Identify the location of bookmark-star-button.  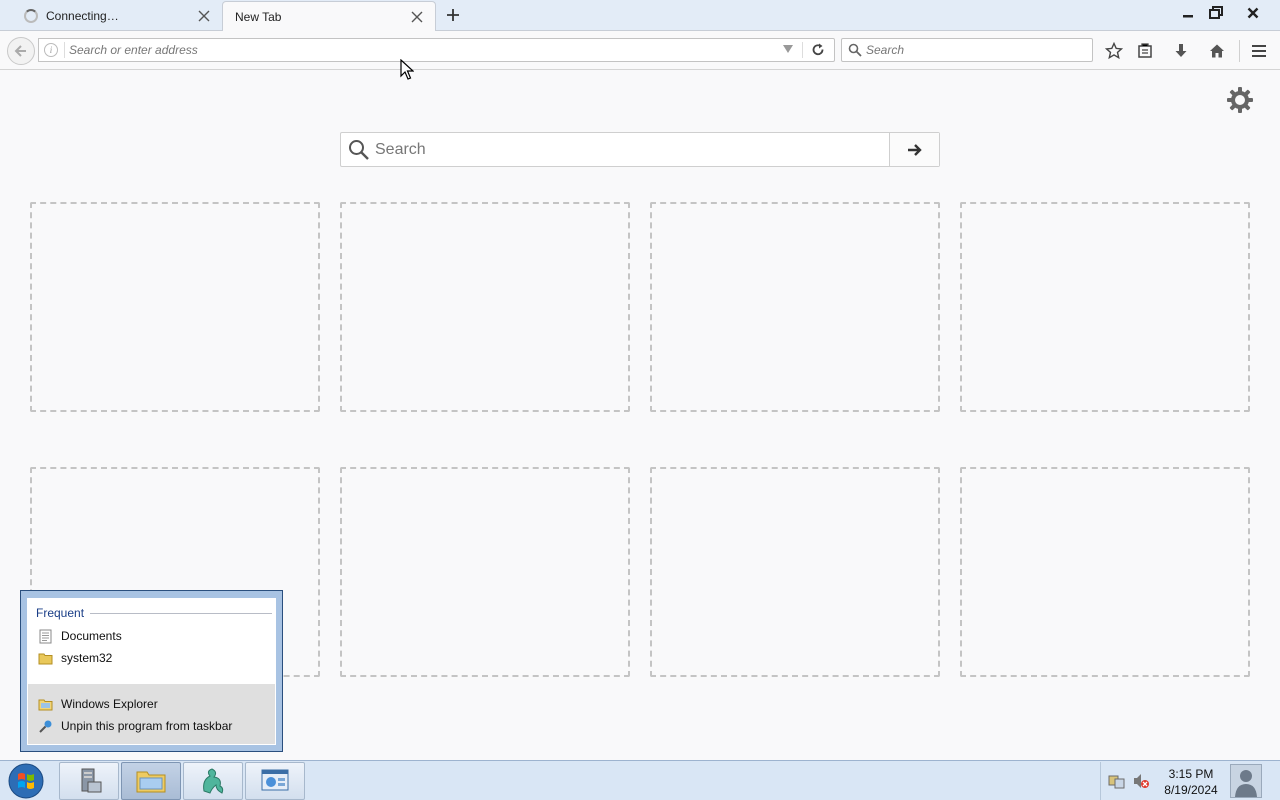
(1114, 51).